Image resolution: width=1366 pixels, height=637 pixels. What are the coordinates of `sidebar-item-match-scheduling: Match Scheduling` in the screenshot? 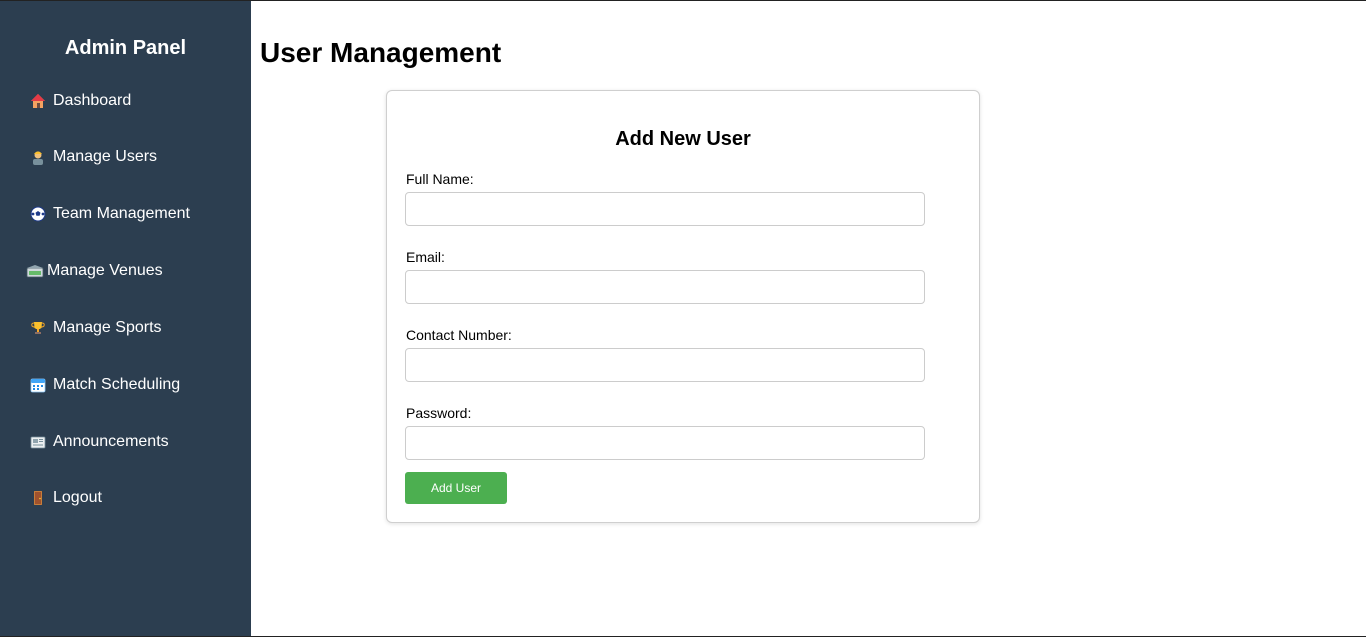 It's located at (104, 385).